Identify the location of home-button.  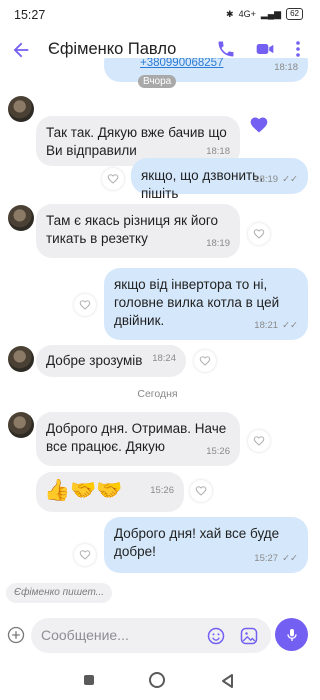
(157, 680).